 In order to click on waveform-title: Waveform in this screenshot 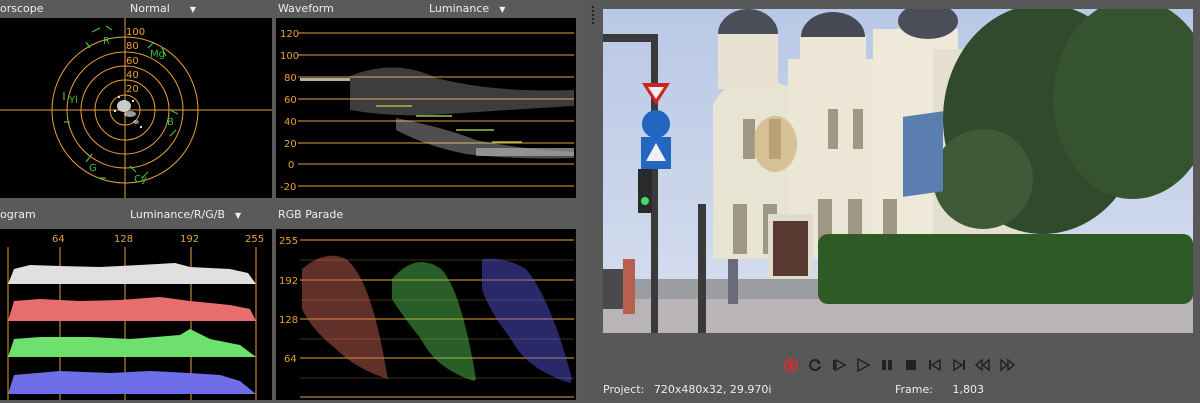, I will do `click(306, 8)`.